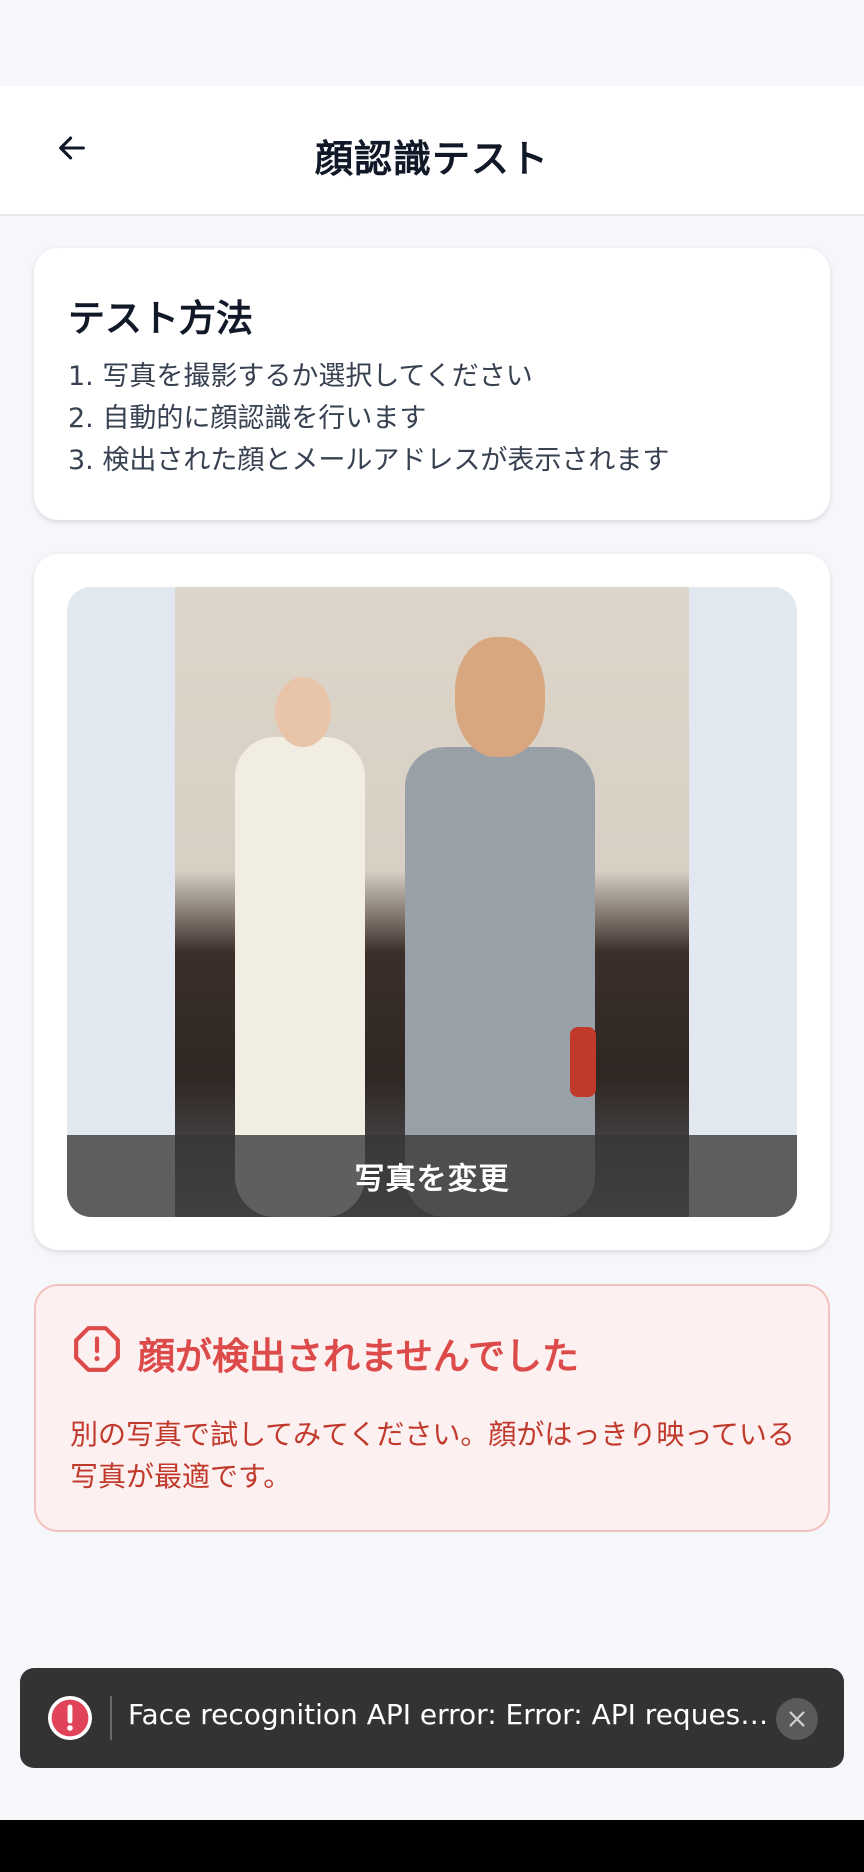  Describe the element at coordinates (431, 159) in the screenshot. I see `page-title: 顔認識テスト` at that location.